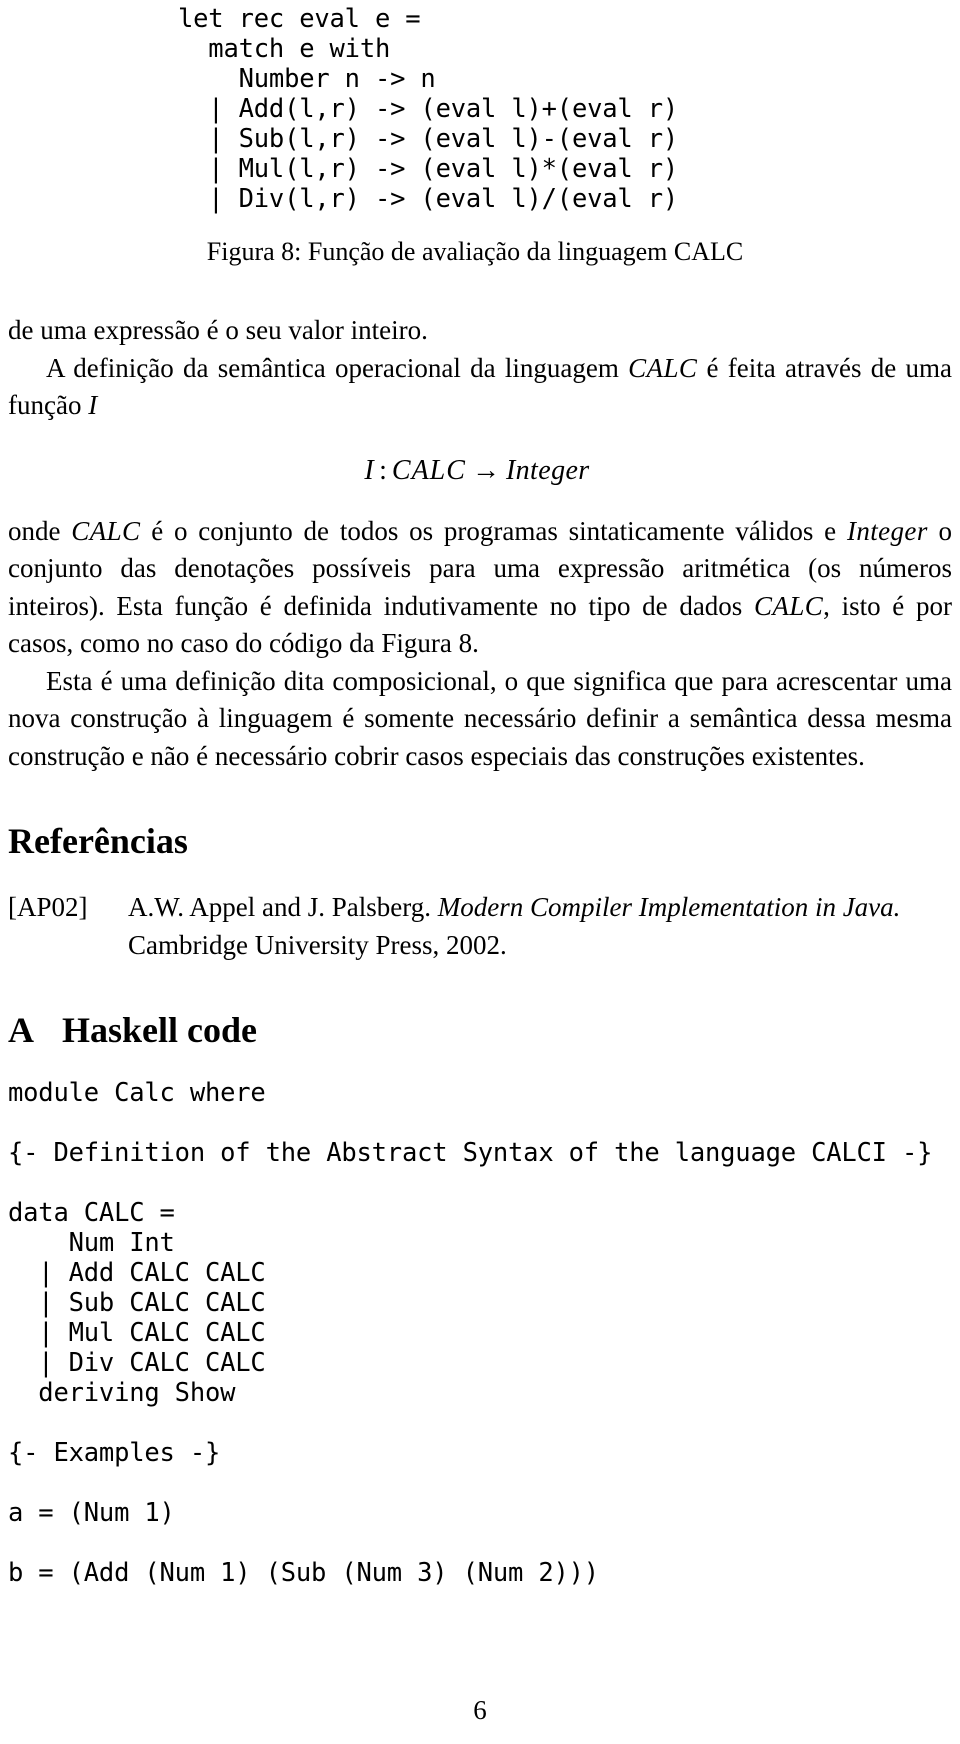 Image resolution: width=960 pixels, height=1744 pixels. Describe the element at coordinates (485, 470) in the screenshot. I see `right-arrow-icon: →` at that location.